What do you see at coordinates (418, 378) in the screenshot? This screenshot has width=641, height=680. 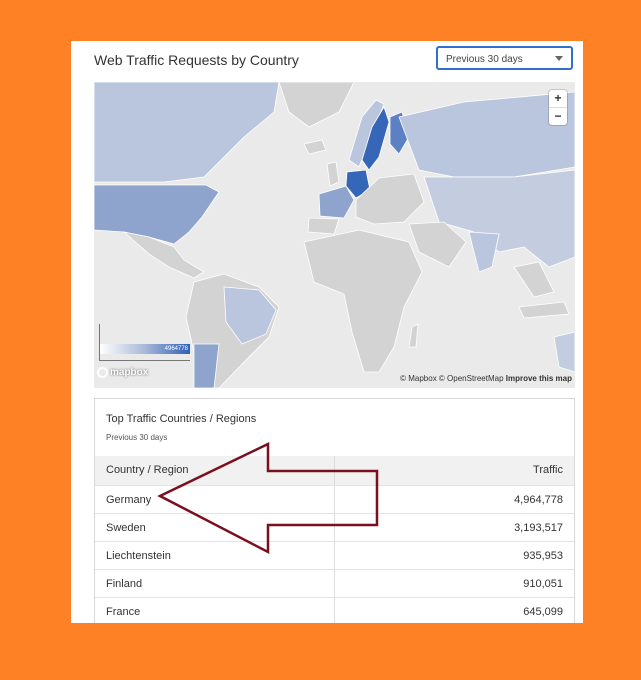 I see `attribution-mapbox-link: © Mapbox` at bounding box center [418, 378].